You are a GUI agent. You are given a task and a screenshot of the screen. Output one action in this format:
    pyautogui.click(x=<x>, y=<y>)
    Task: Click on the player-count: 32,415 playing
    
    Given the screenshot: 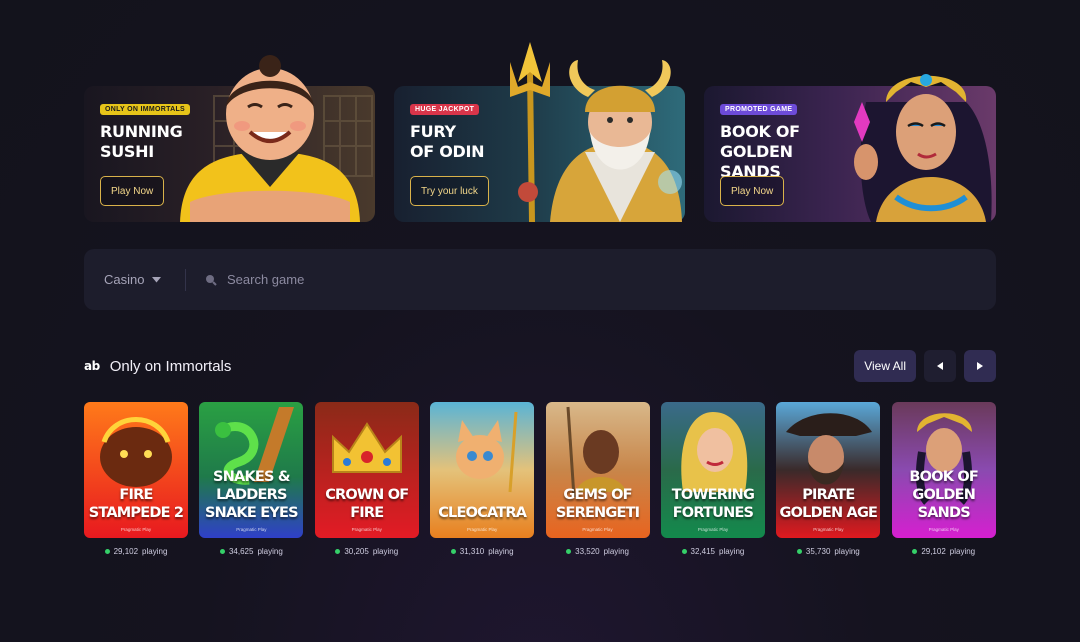 What is the action you would take?
    pyautogui.click(x=713, y=551)
    